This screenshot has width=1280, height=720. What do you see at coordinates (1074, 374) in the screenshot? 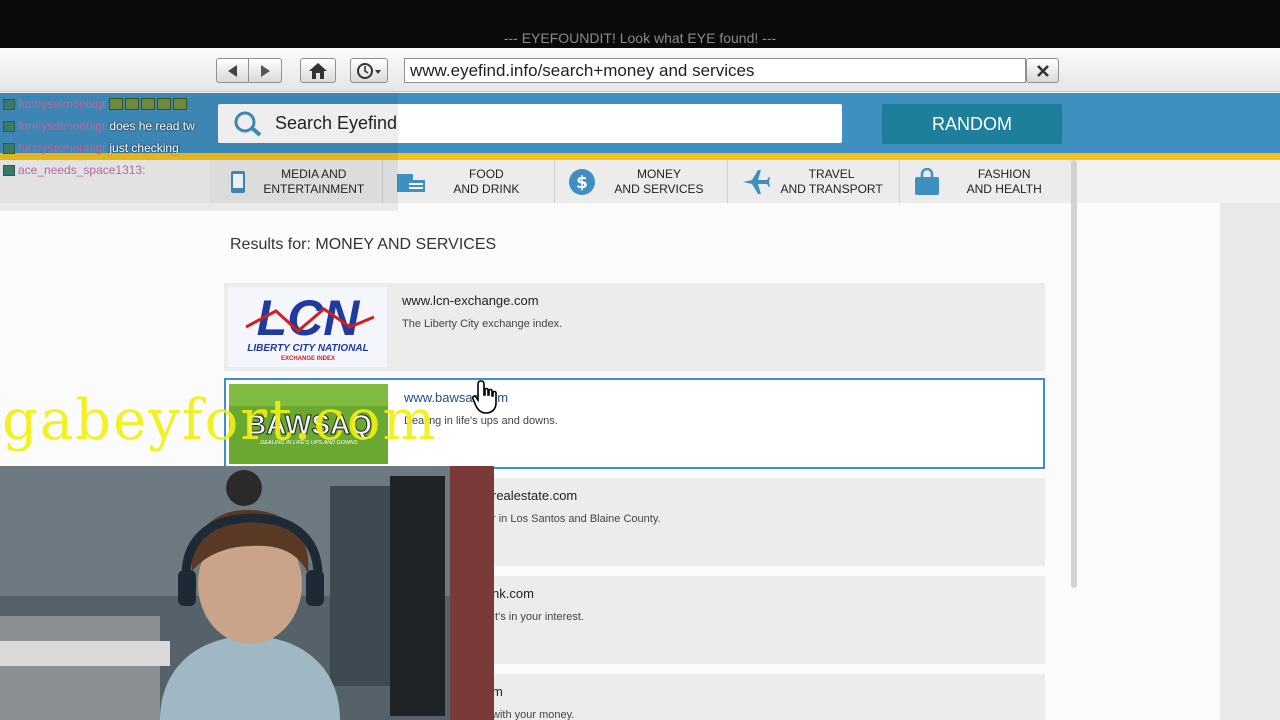
I see `scrollbar` at bounding box center [1074, 374].